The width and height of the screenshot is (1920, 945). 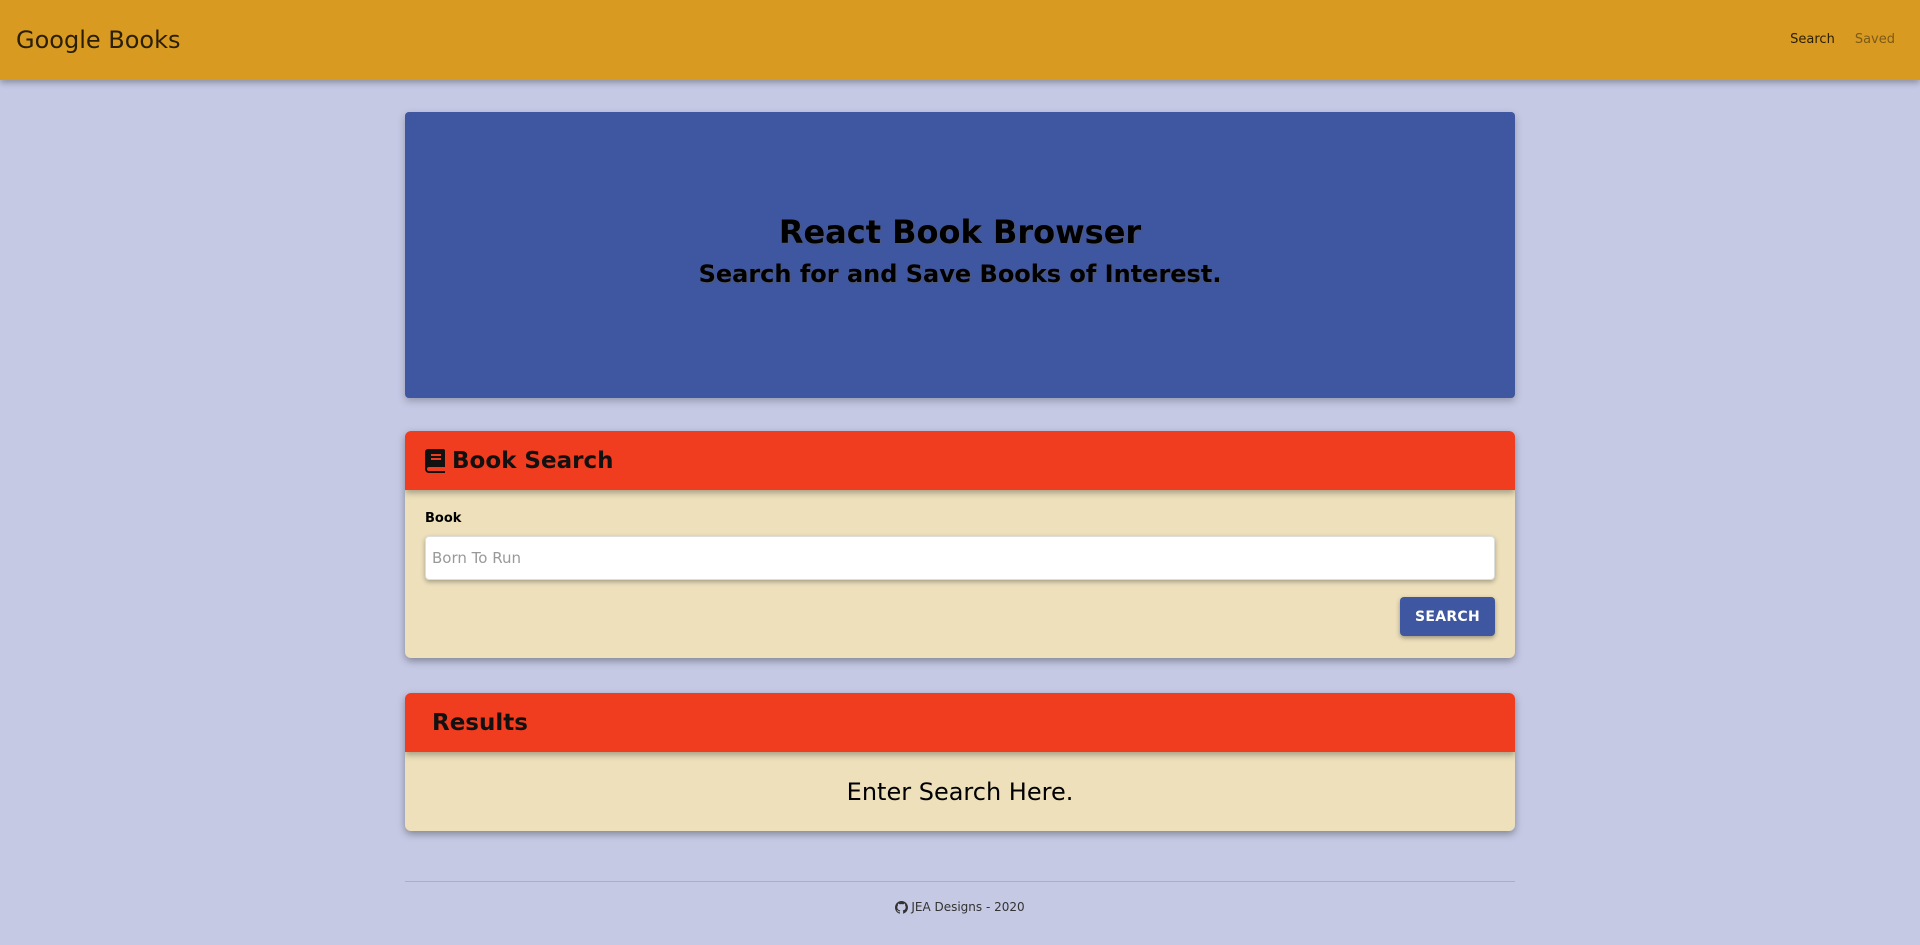 I want to click on nav-link-search: Search, so click(x=1812, y=39).